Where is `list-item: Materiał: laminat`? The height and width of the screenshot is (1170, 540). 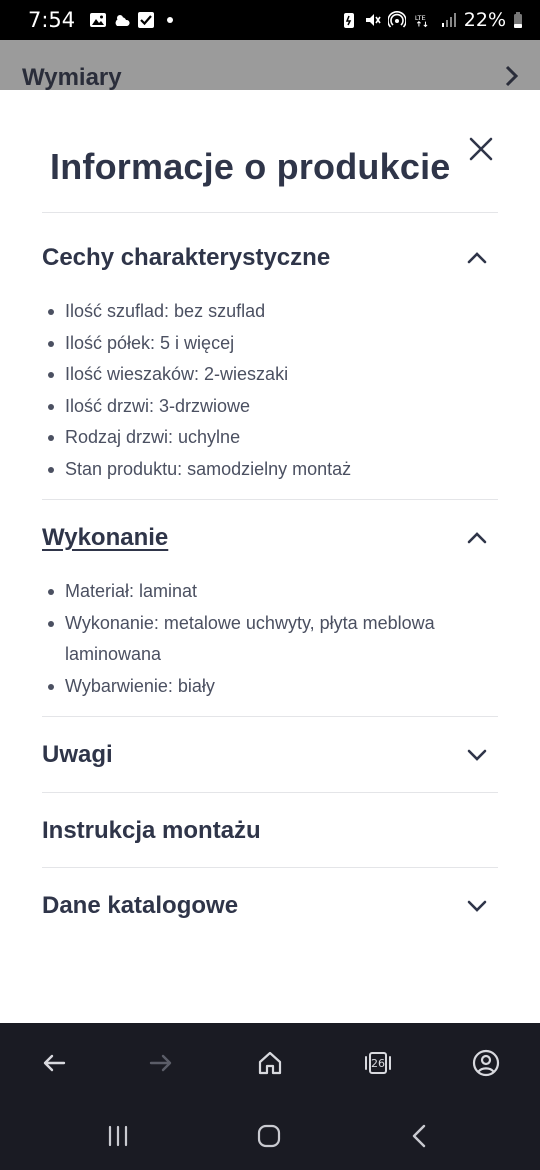 list-item: Materiał: laminat is located at coordinates (273, 592).